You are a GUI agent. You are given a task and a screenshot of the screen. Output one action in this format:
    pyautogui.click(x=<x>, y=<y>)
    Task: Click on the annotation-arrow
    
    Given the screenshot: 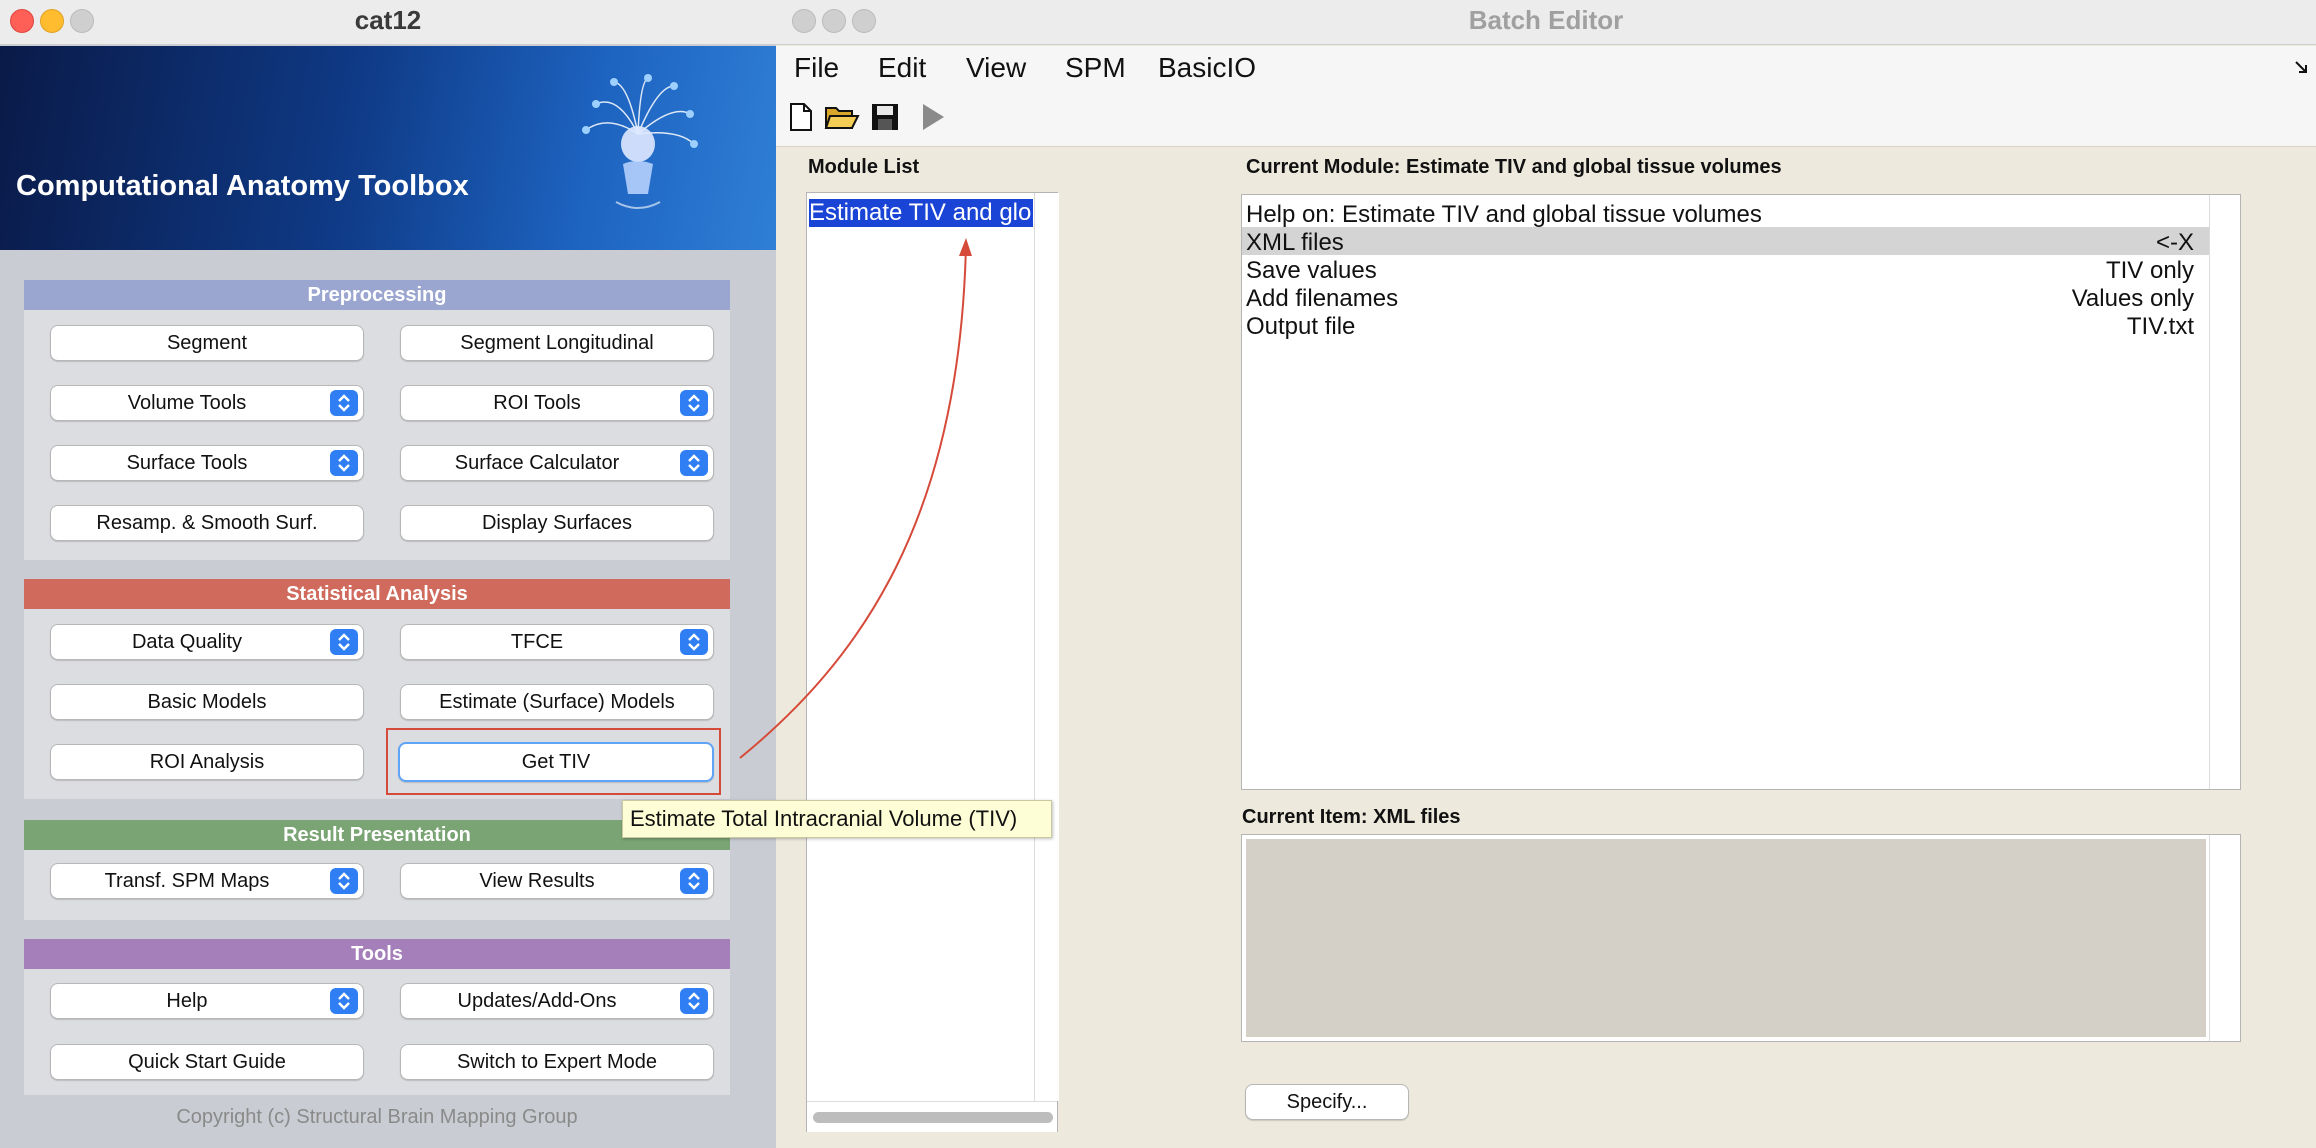 What is the action you would take?
    pyautogui.click(x=855, y=498)
    